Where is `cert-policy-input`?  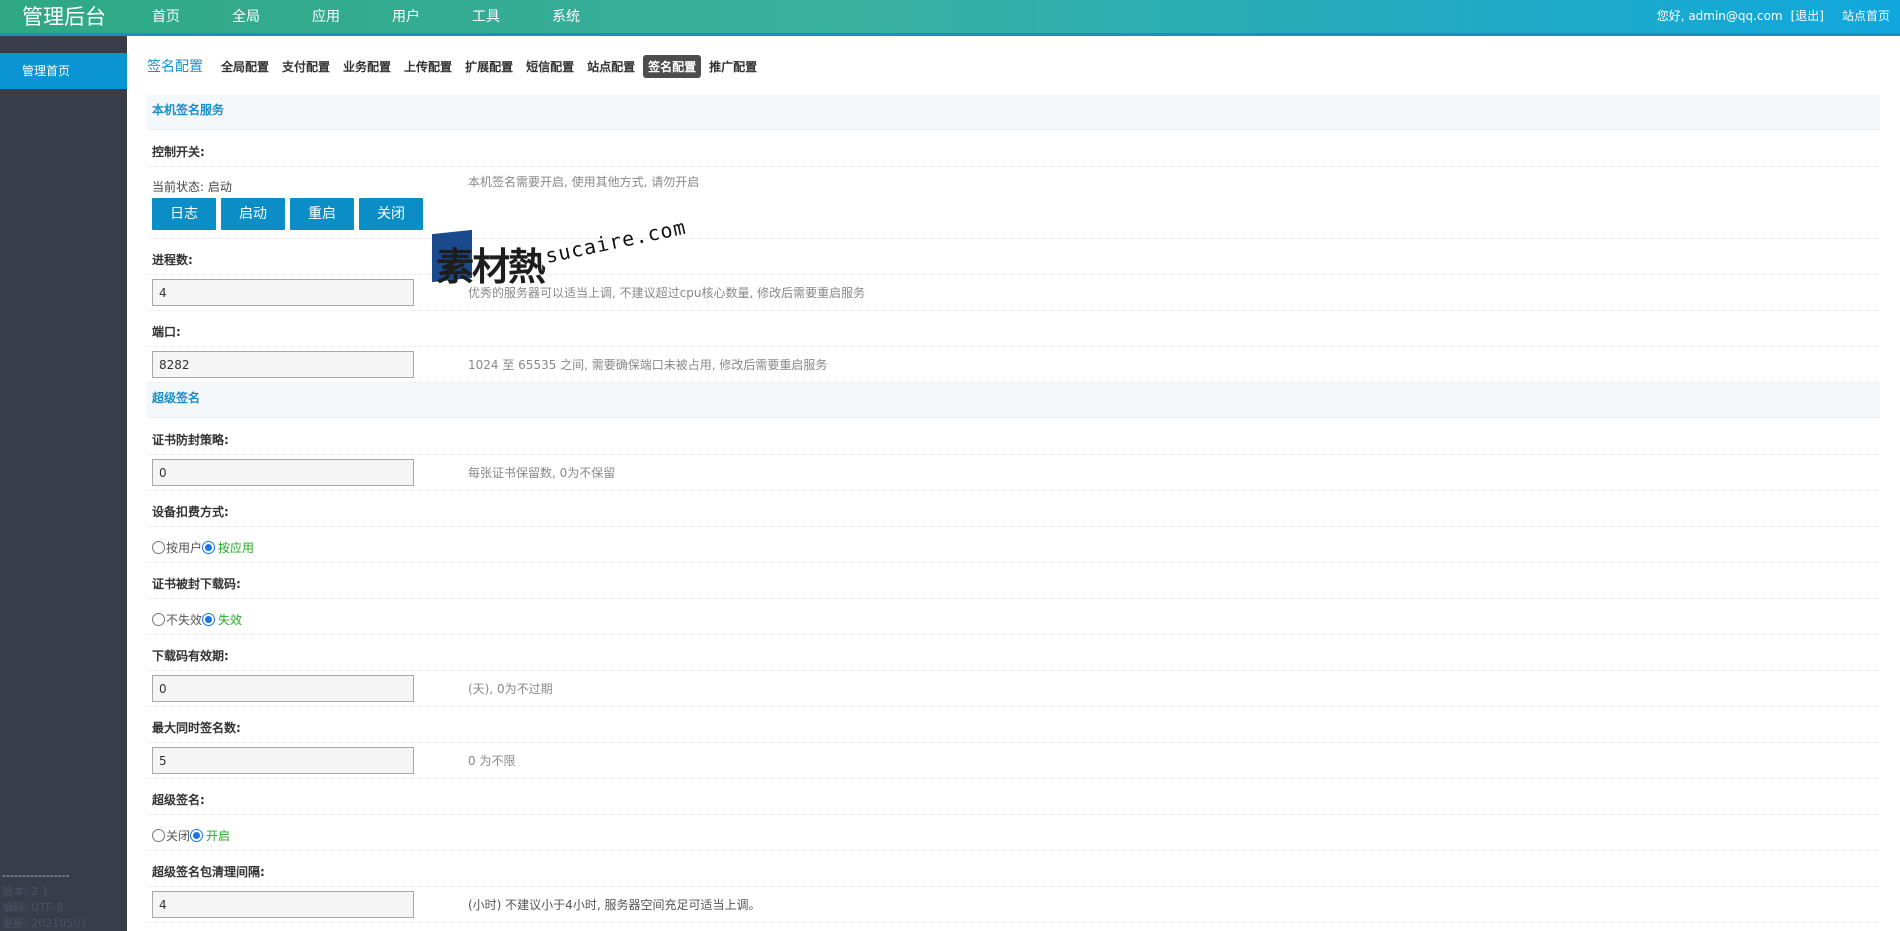 cert-policy-input is located at coordinates (283, 472).